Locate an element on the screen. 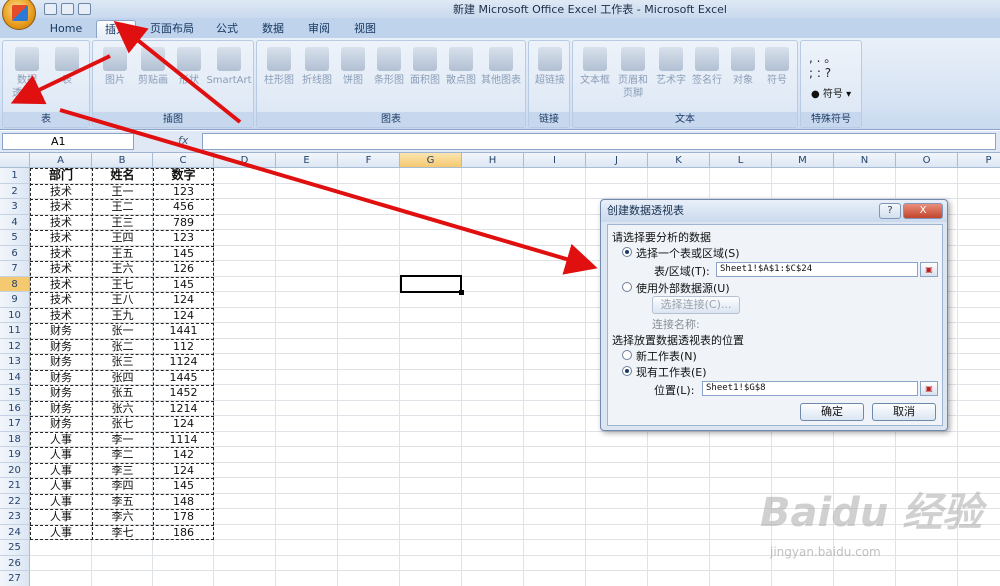 The width and height of the screenshot is (1000, 586). textbox-button: 文本框 is located at coordinates (595, 79).